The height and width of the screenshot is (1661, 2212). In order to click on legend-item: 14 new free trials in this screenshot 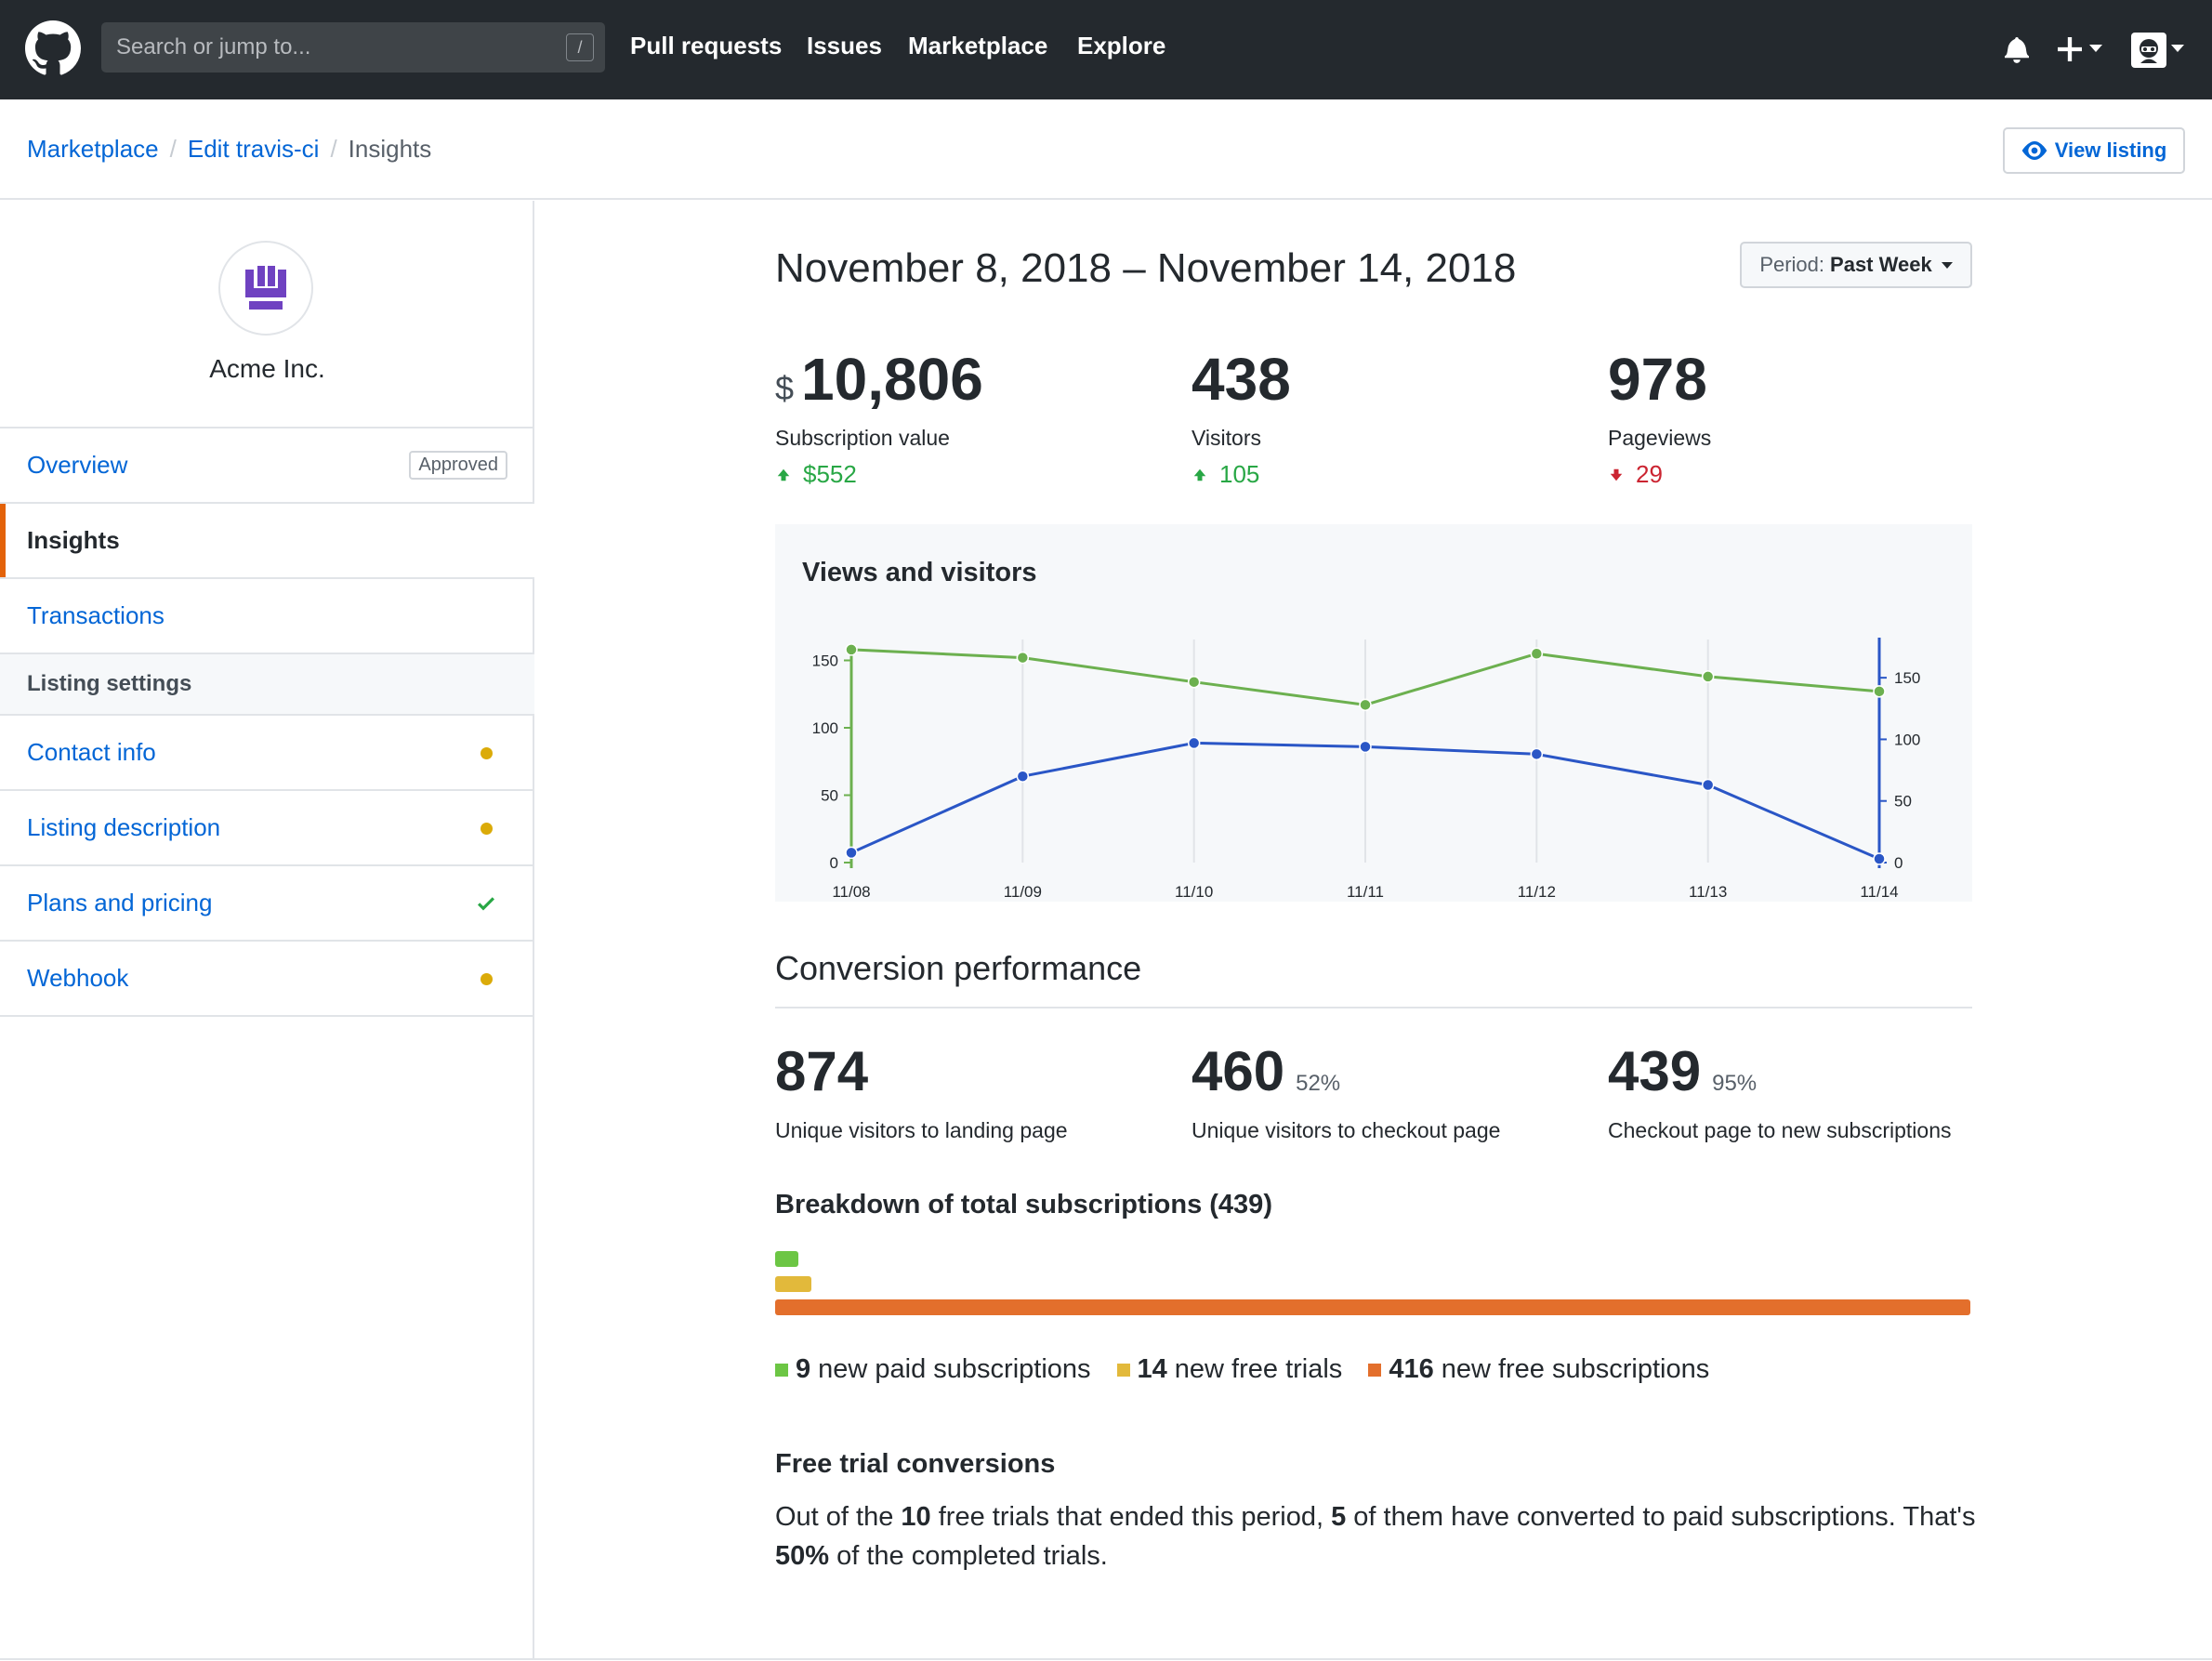, I will do `click(1229, 1369)`.